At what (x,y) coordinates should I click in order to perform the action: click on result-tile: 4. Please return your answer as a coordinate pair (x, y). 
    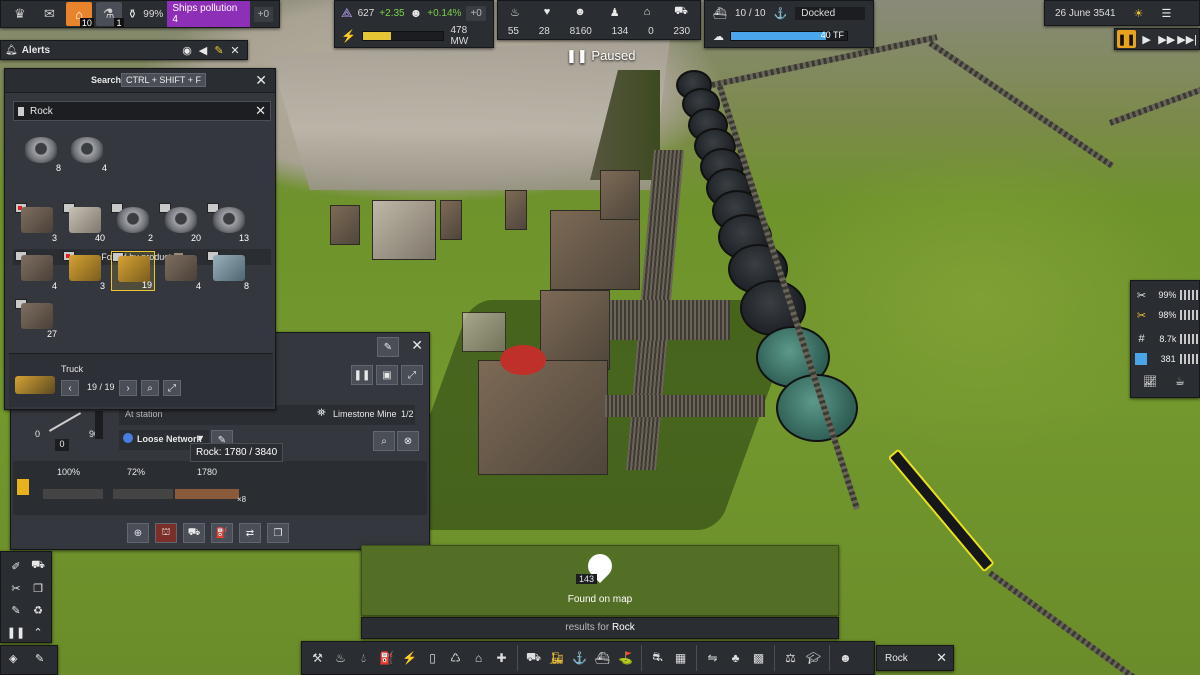
    Looking at the image, I should click on (87, 153).